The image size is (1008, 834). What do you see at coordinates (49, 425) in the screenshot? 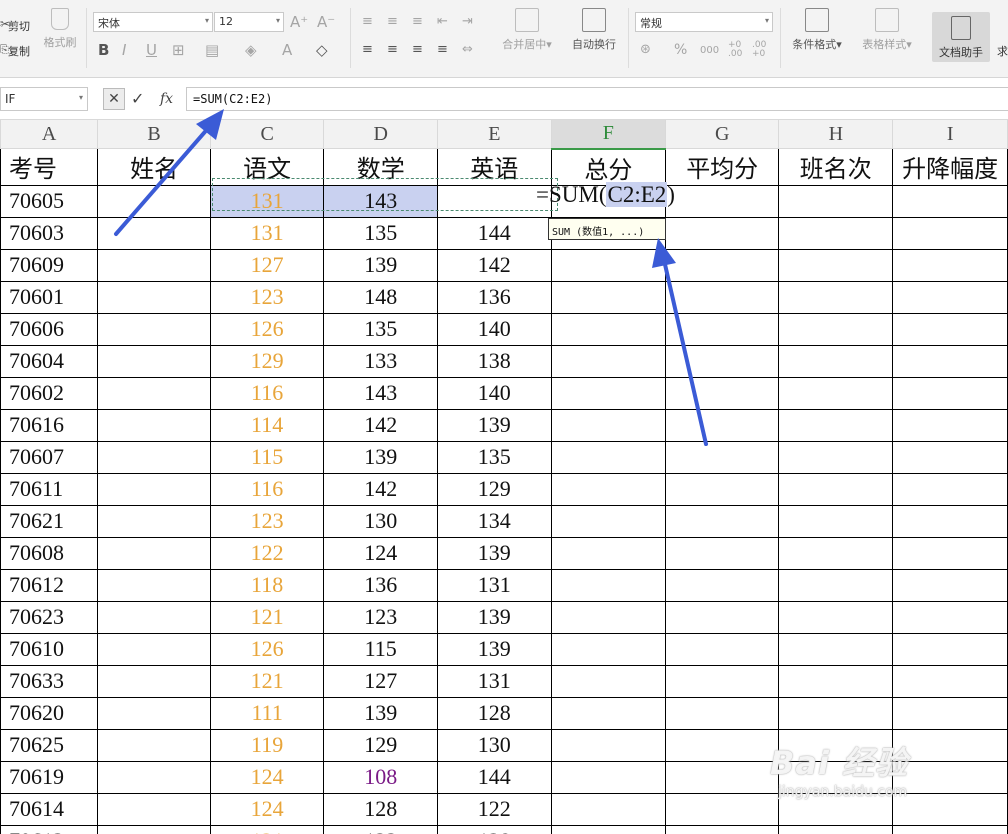
I see `id-cell: 70616` at bounding box center [49, 425].